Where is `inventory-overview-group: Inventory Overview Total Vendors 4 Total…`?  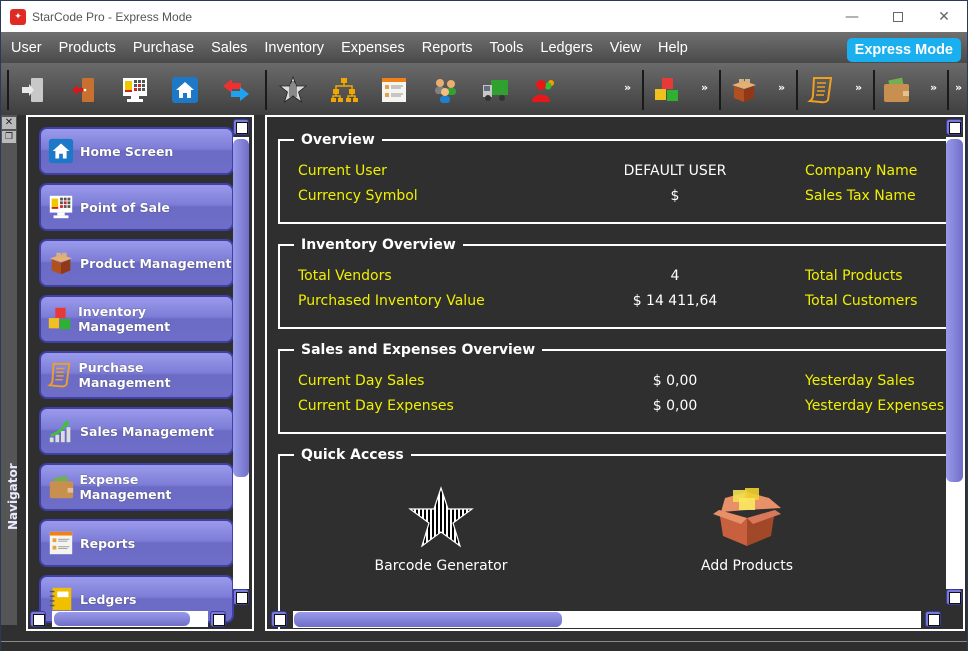 inventory-overview-group: Inventory Overview Total Vendors 4 Total… is located at coordinates (615, 282).